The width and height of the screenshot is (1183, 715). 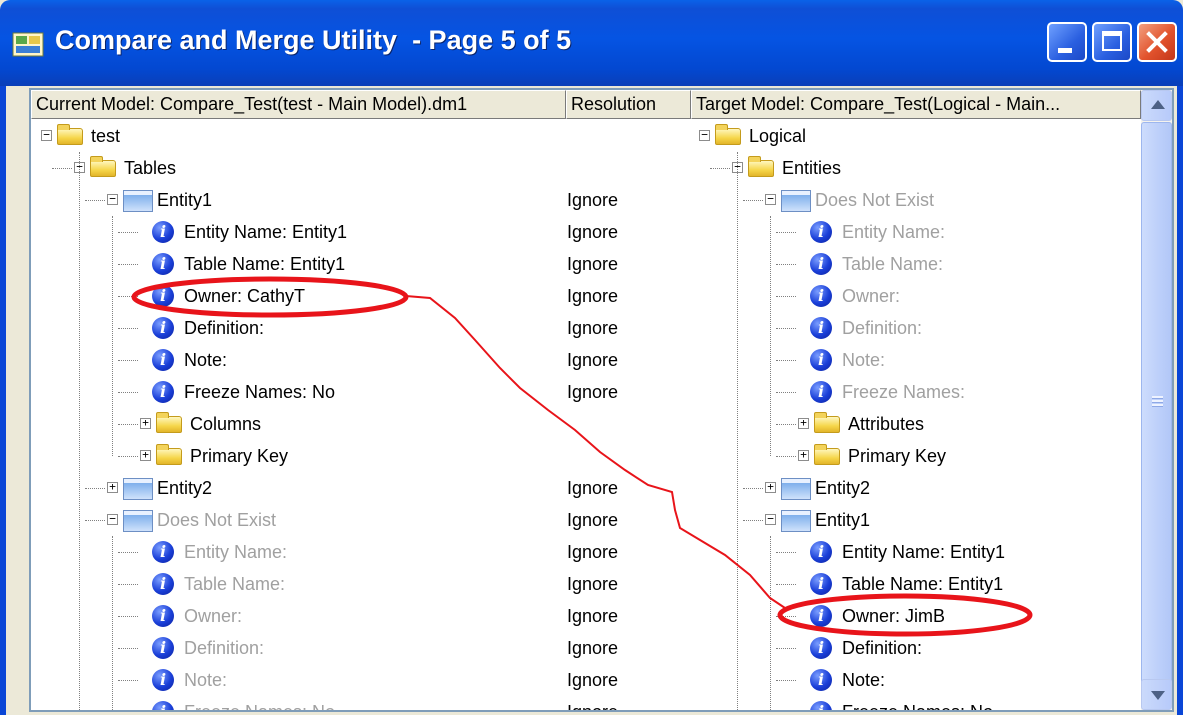 What do you see at coordinates (586, 520) in the screenshot?
I see `right-tree-row: − Entity1` at bounding box center [586, 520].